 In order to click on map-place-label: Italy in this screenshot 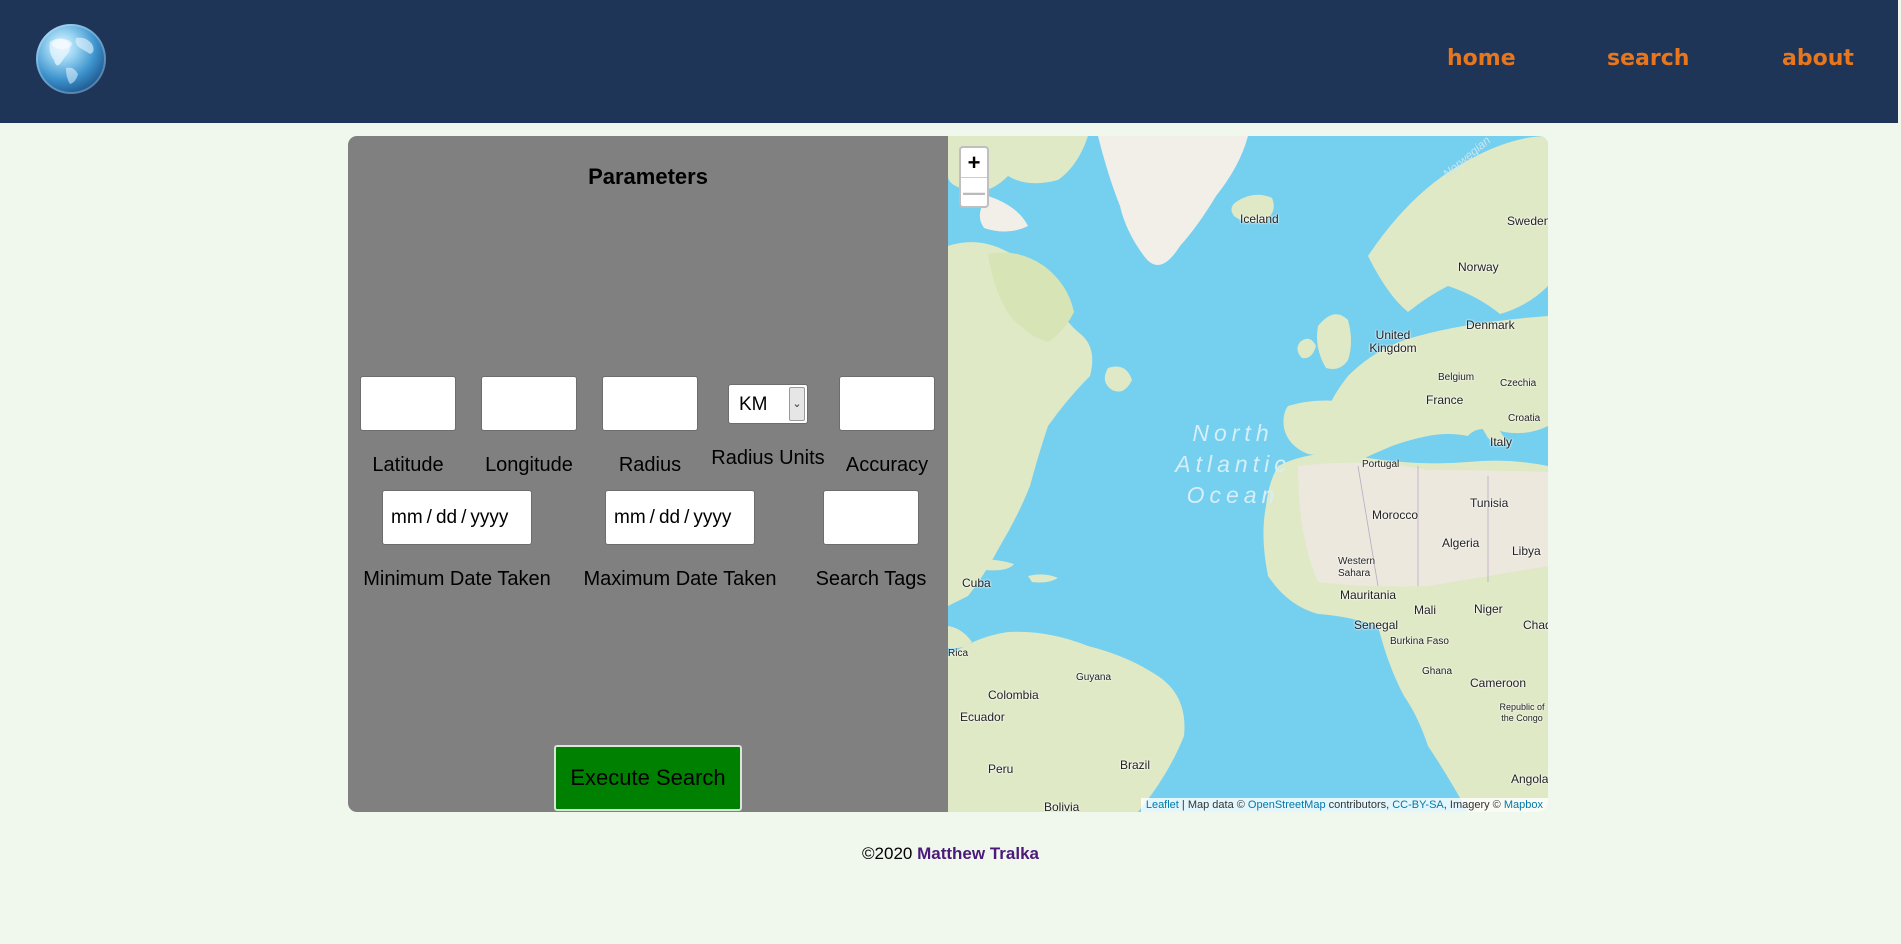, I will do `click(1501, 442)`.